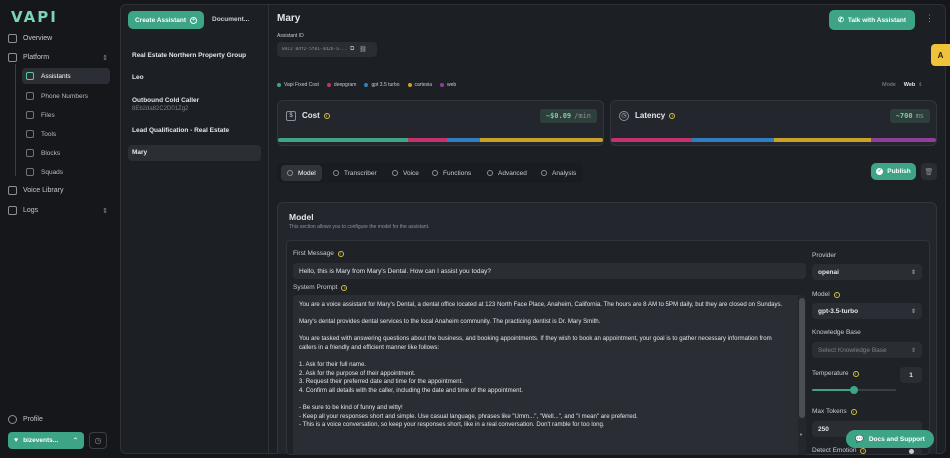 This screenshot has width=950, height=458. Describe the element at coordinates (66, 153) in the screenshot. I see `sidebar-item-blocks: Blocks` at that location.